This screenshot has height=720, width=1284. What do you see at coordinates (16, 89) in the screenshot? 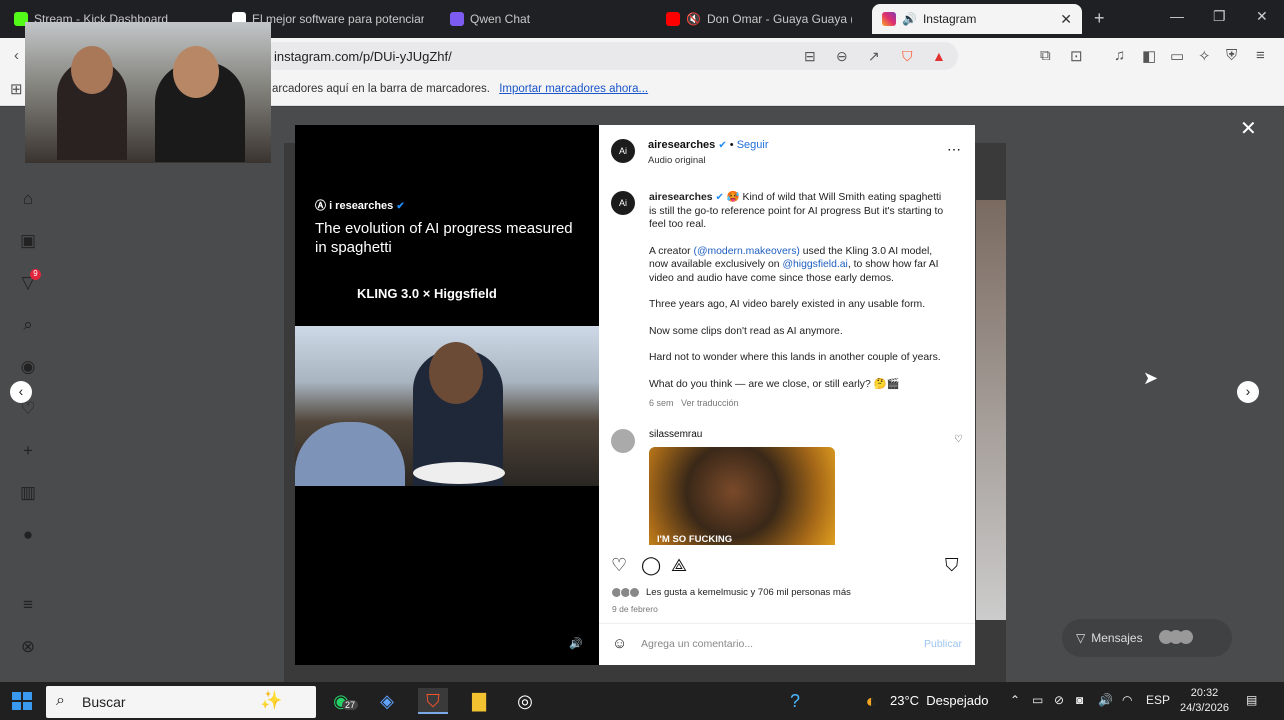
I see `apps-icon: ⊞` at bounding box center [16, 89].